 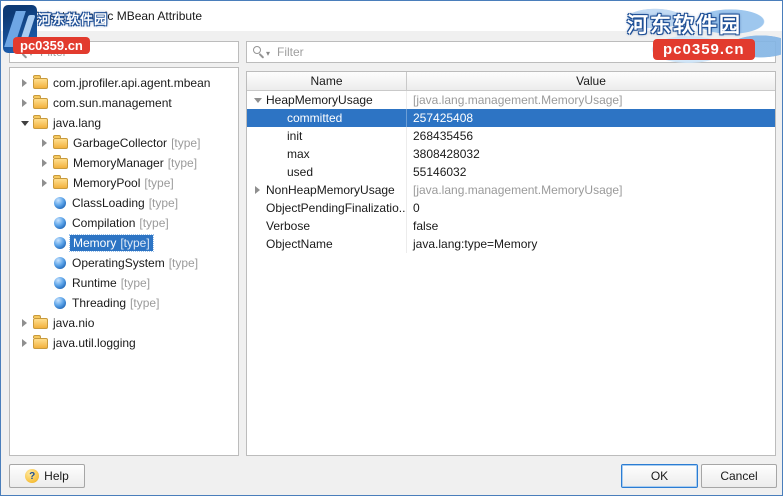 I want to click on tree-item-label: Compilation, so click(x=104, y=223).